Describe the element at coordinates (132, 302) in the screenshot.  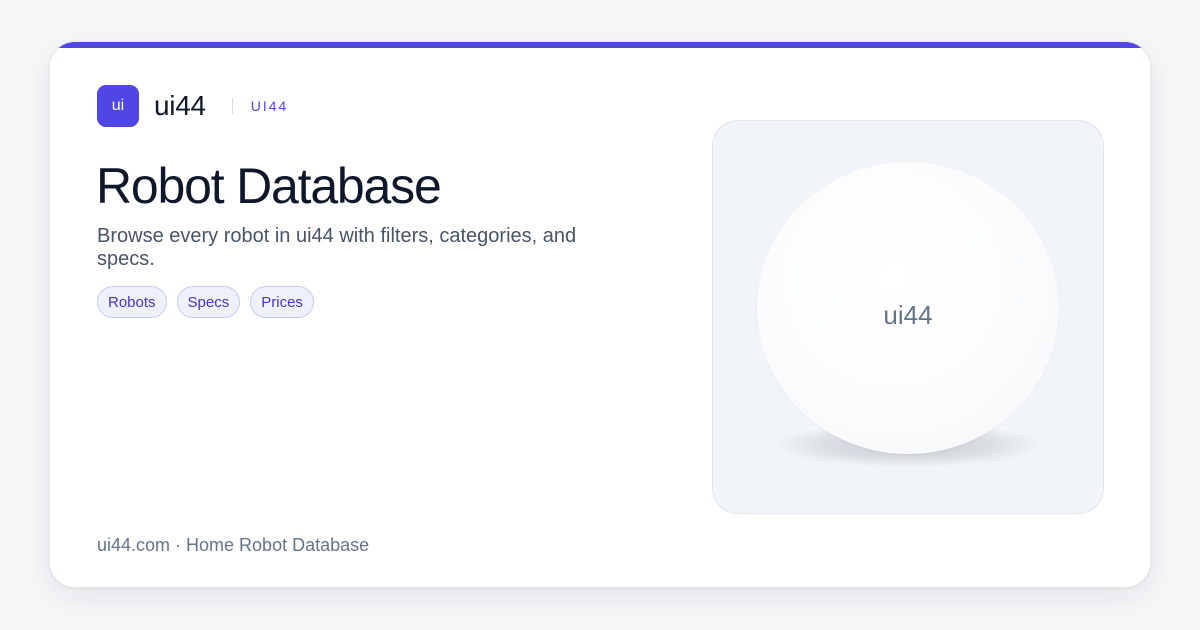
I see `chip-robots: Robots` at that location.